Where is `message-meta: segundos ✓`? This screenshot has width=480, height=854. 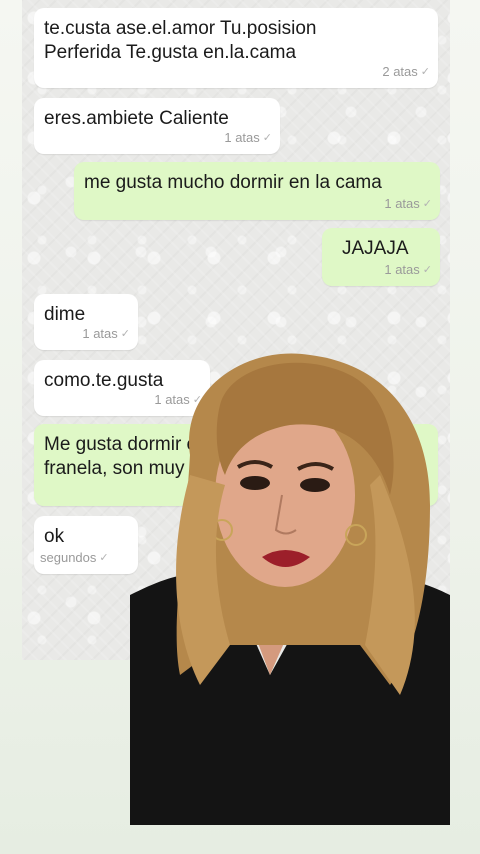 message-meta: segundos ✓ is located at coordinates (74, 558).